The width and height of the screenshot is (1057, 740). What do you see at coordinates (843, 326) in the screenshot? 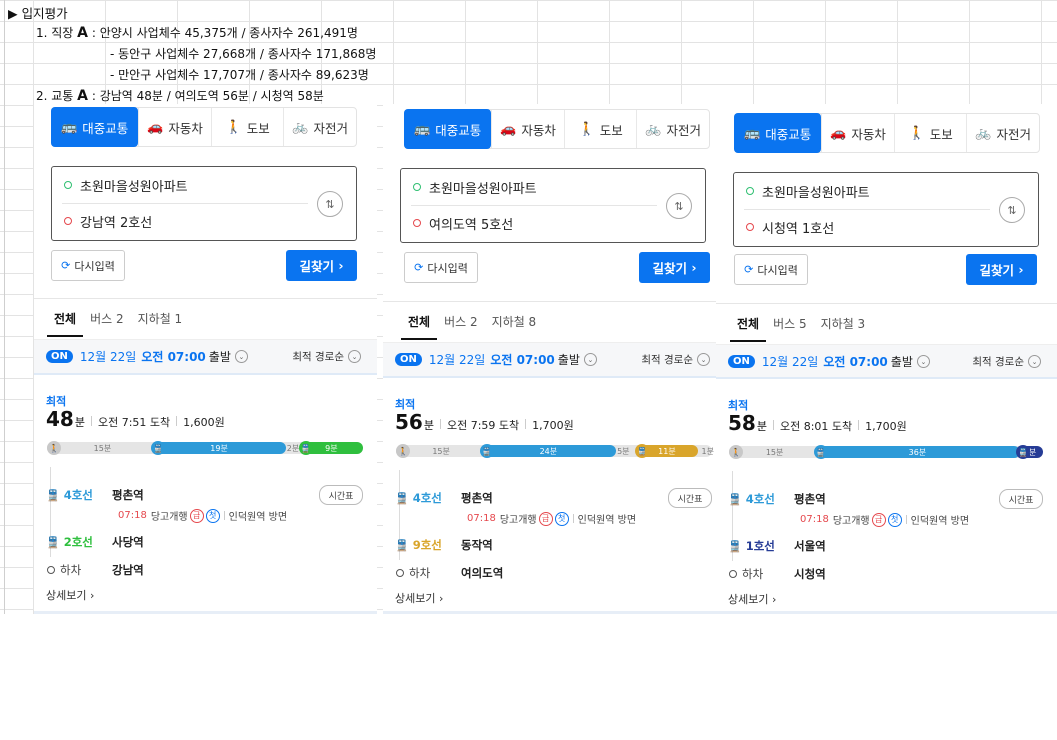
I see `tab-subway: 지하철 3` at bounding box center [843, 326].